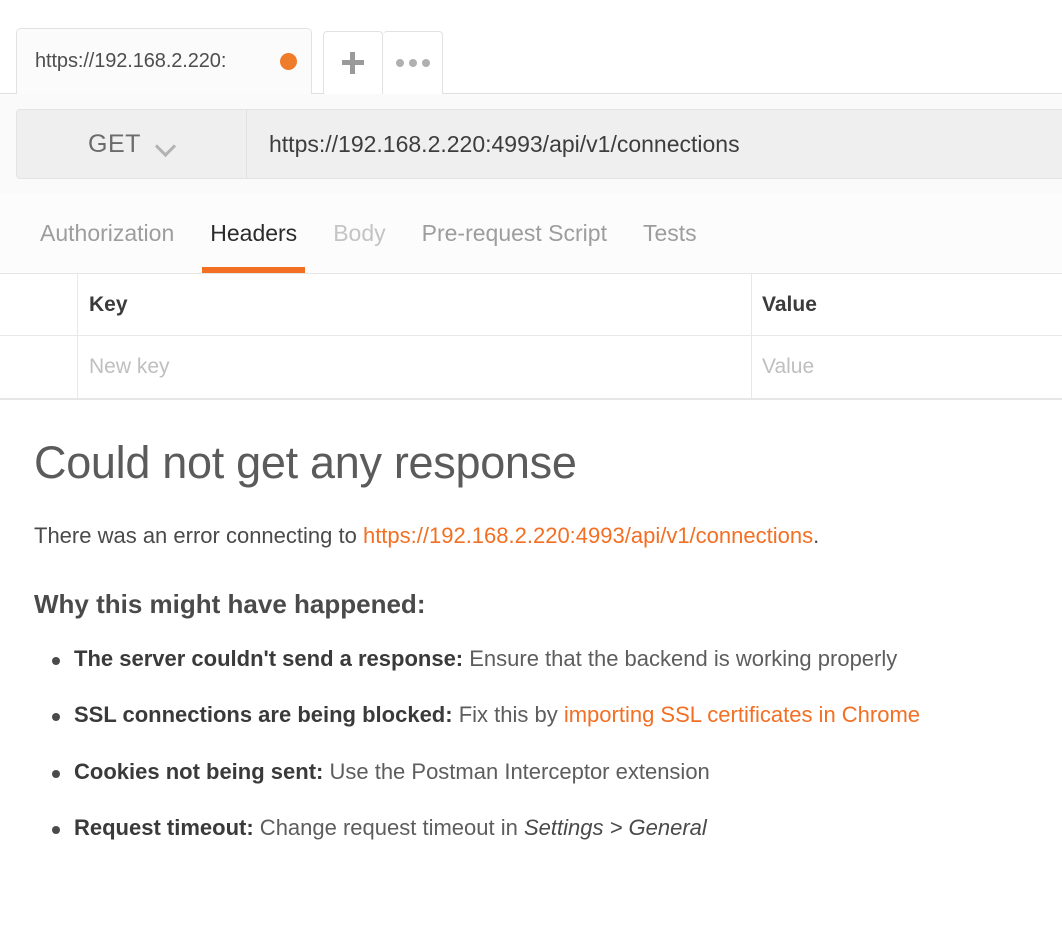 The height and width of the screenshot is (938, 1062). What do you see at coordinates (269, 658) in the screenshot?
I see `reason-label: The server couldn't send a response:` at bounding box center [269, 658].